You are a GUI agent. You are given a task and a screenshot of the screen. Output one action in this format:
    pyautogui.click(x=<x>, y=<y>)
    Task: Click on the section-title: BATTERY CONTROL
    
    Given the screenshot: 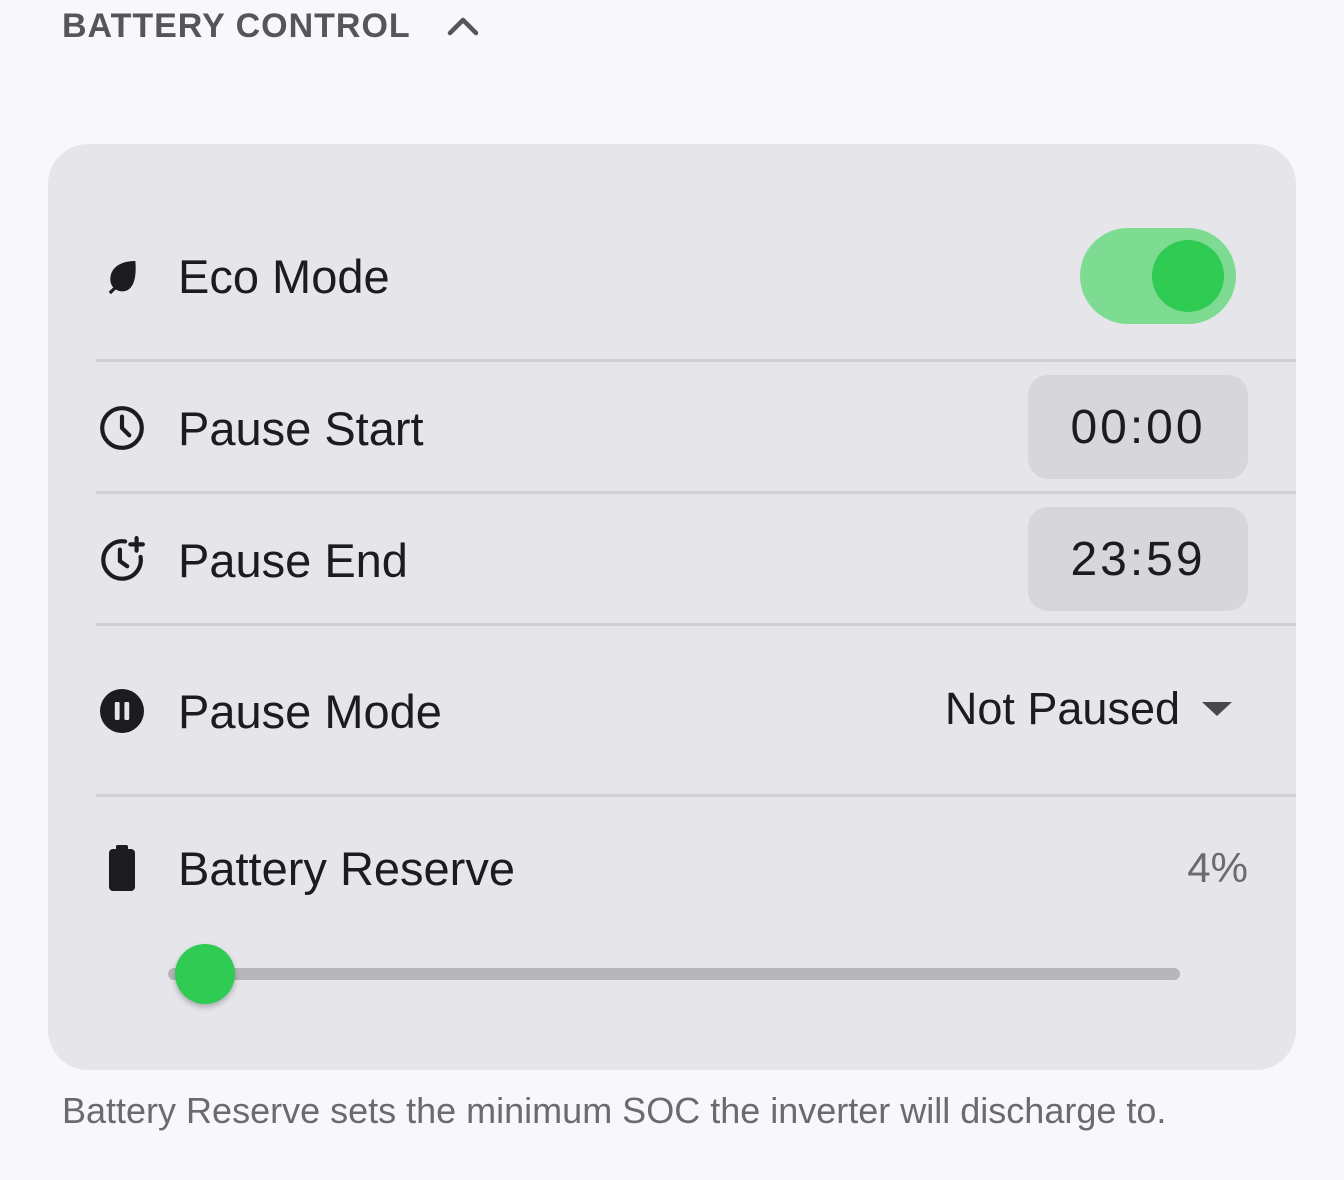 What is the action you would take?
    pyautogui.click(x=236, y=25)
    